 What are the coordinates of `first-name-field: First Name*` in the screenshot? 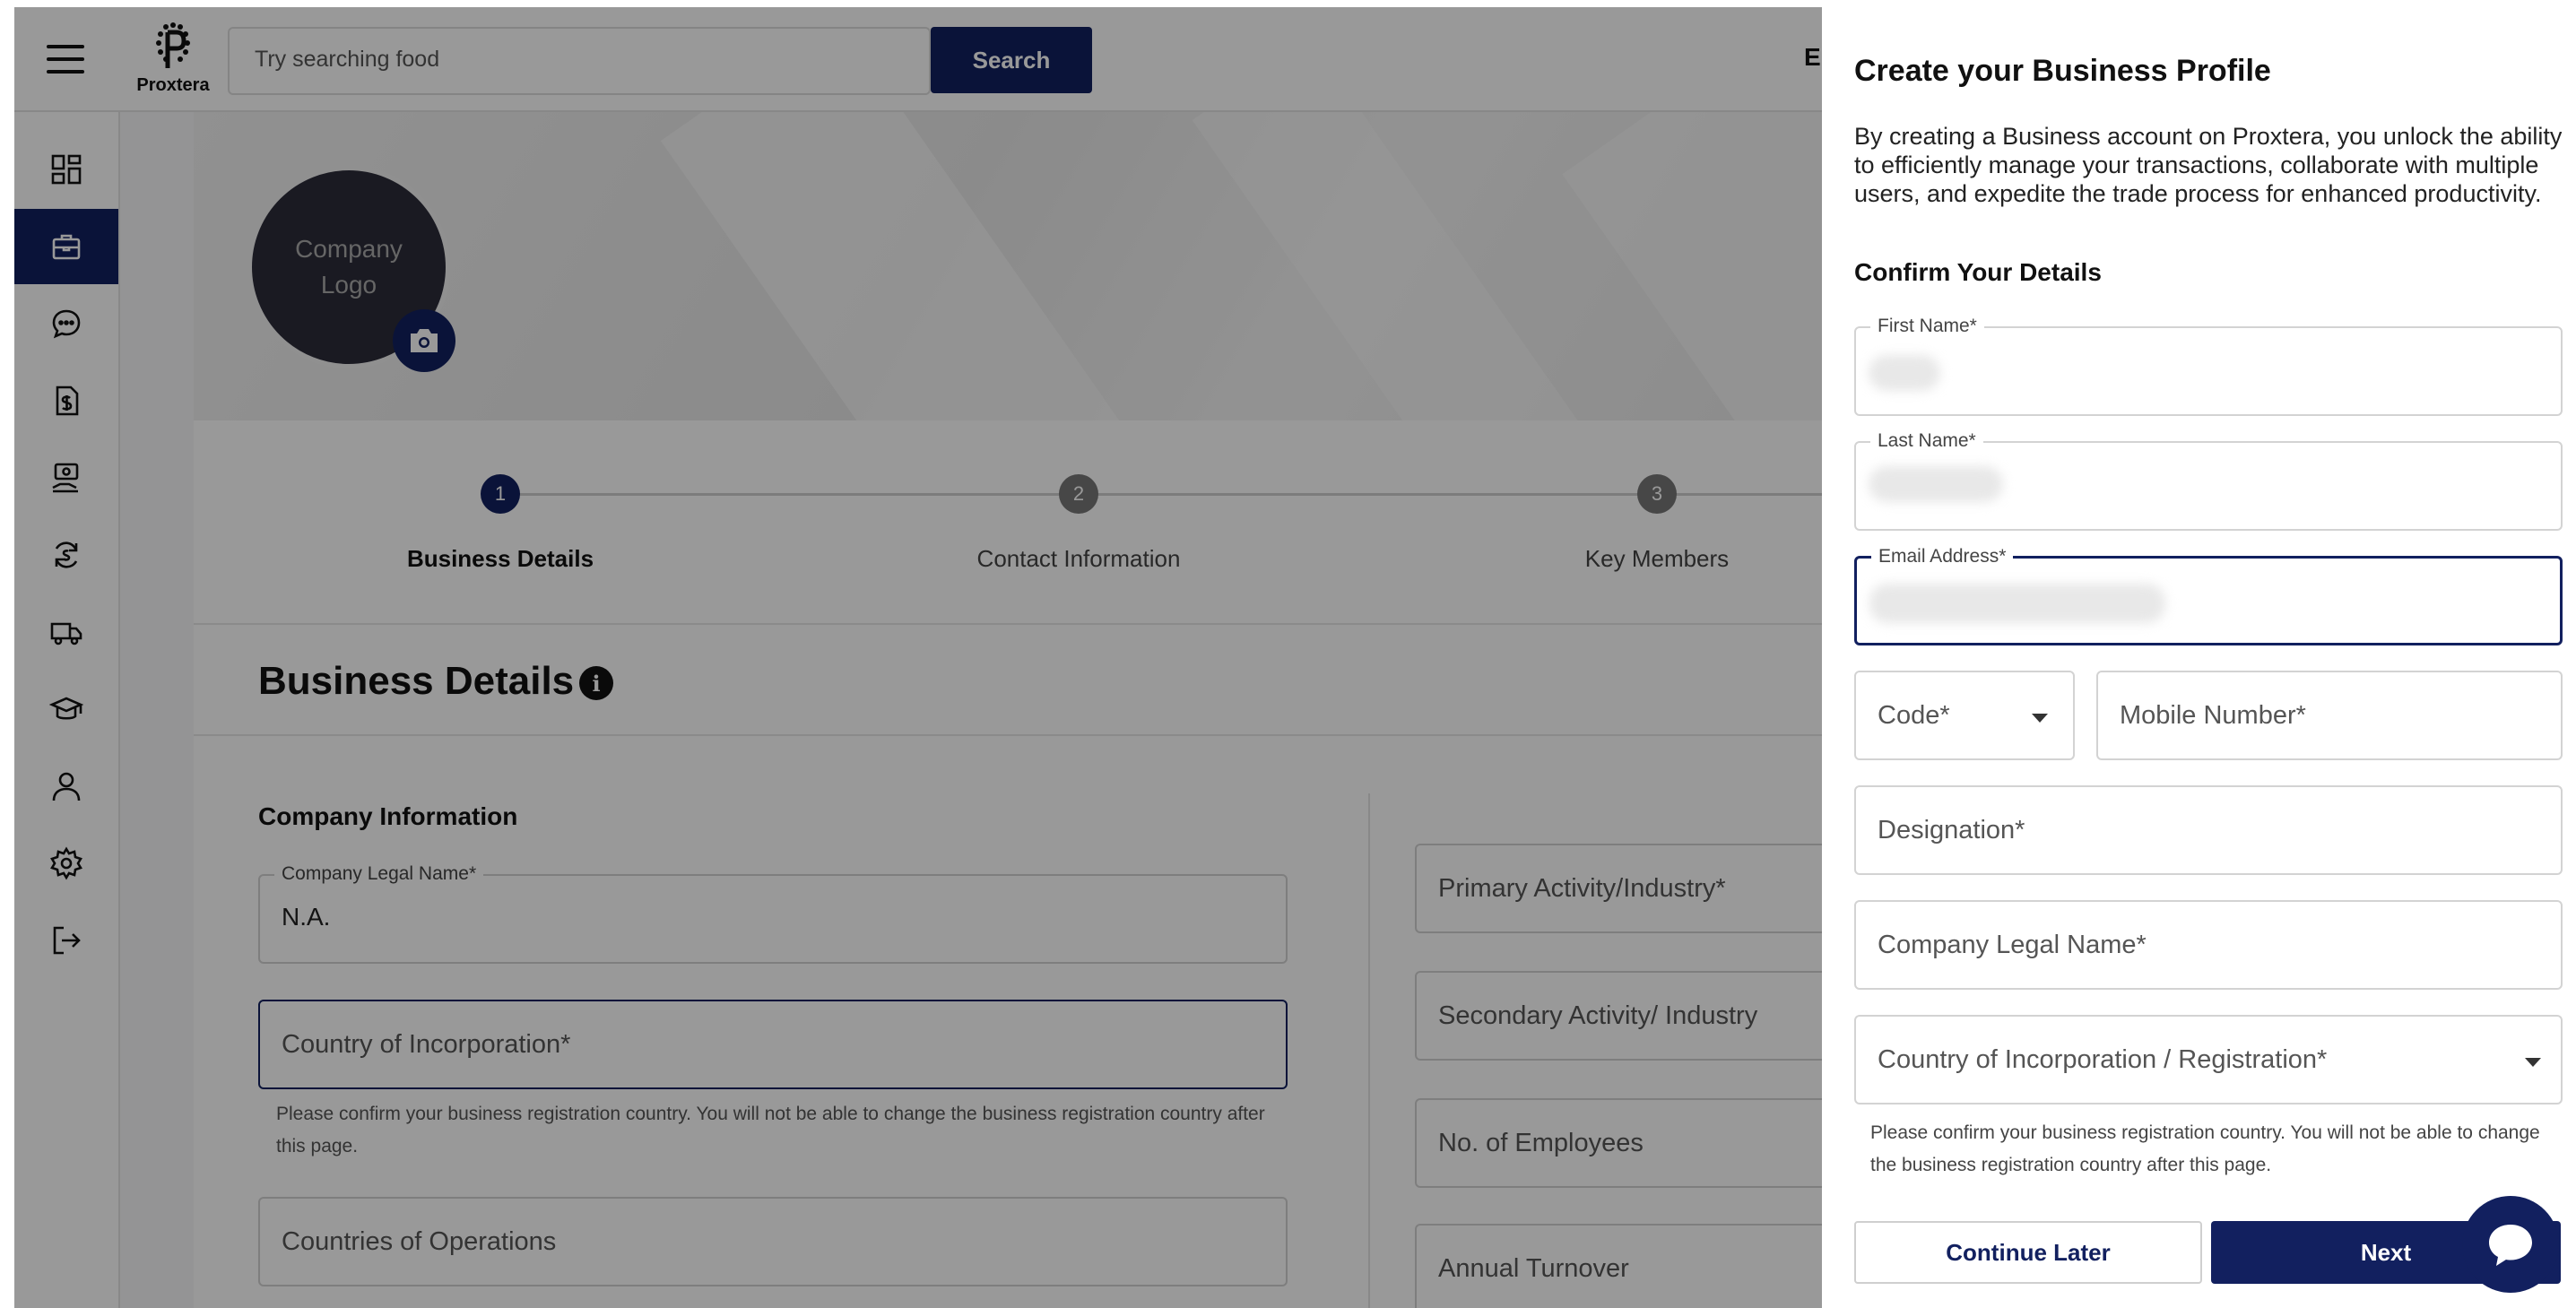 It's located at (2208, 366).